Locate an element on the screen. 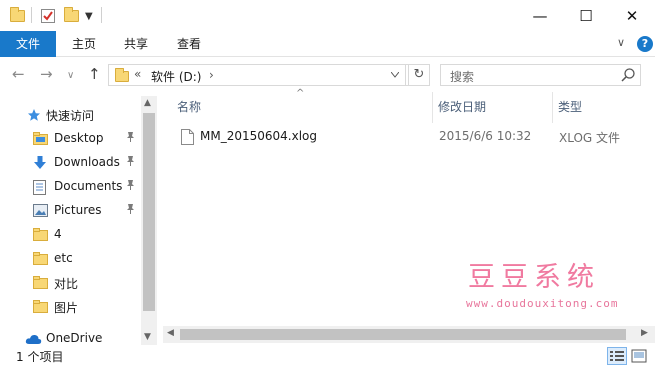 Image resolution: width=655 pixels, height=368 pixels. document-icon is located at coordinates (39, 187).